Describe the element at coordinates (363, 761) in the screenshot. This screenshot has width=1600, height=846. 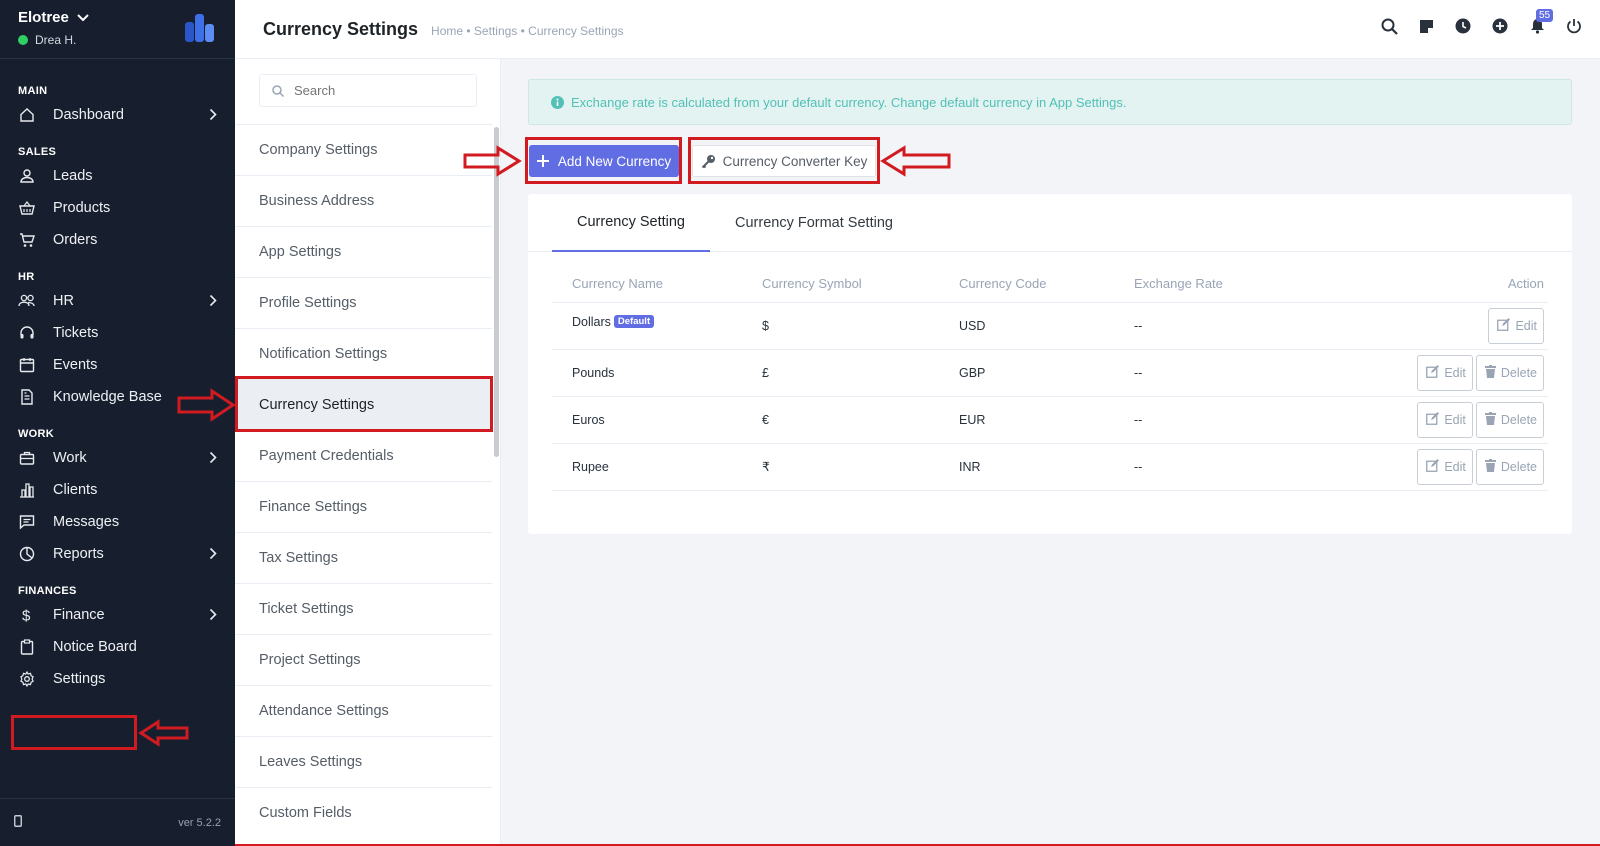
I see `settings-menu-item-leaves-settings: Leaves Settings` at that location.